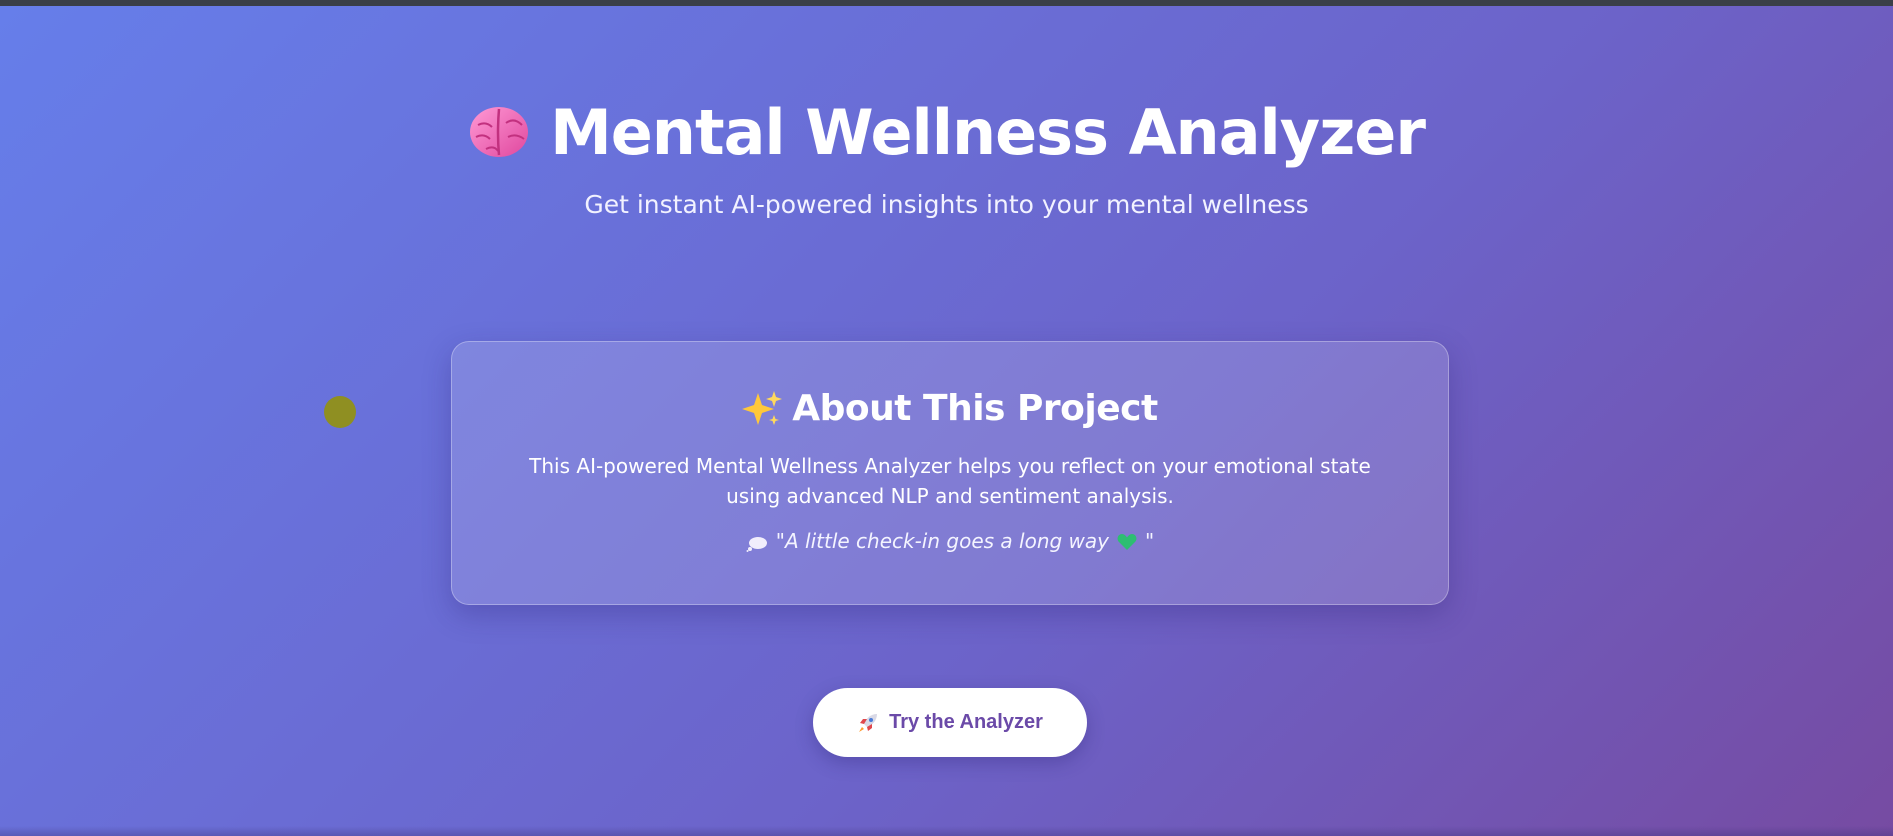 This screenshot has height=836, width=1893. I want to click on quote: "A little check-in goes a long way ", so click(950, 541).